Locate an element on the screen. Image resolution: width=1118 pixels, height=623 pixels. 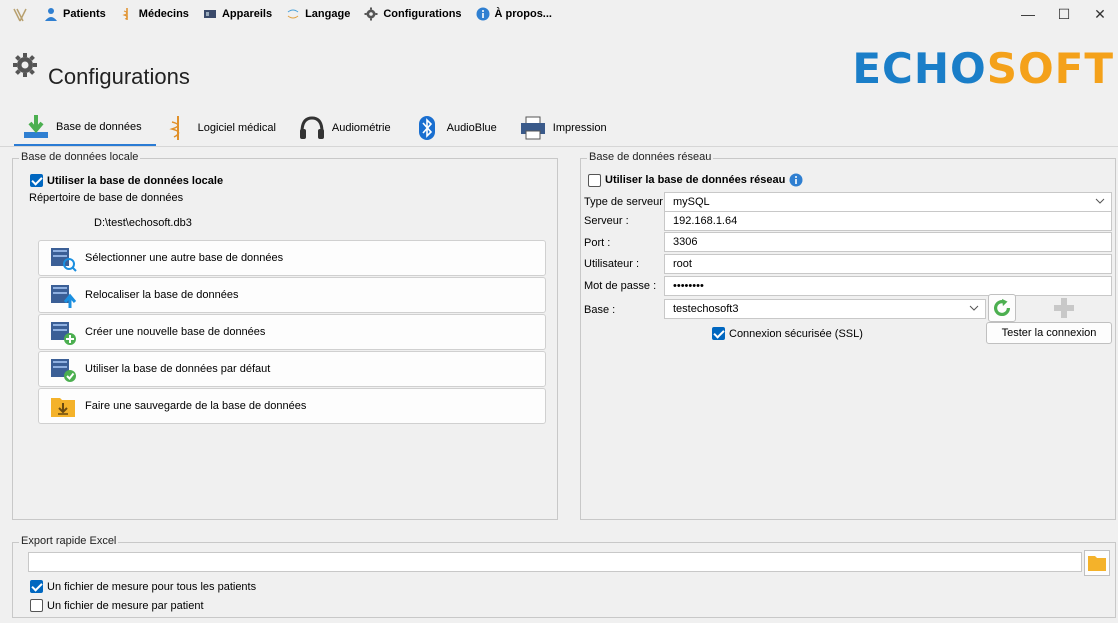
create-db-button: Créer une nouvelle base de données is located at coordinates (292, 332).